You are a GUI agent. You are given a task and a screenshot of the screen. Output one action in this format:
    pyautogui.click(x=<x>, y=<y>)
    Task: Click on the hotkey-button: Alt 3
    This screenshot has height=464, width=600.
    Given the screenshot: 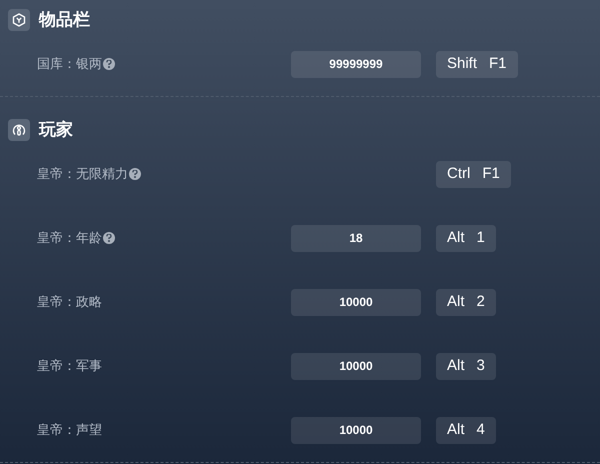 What is the action you would take?
    pyautogui.click(x=466, y=366)
    